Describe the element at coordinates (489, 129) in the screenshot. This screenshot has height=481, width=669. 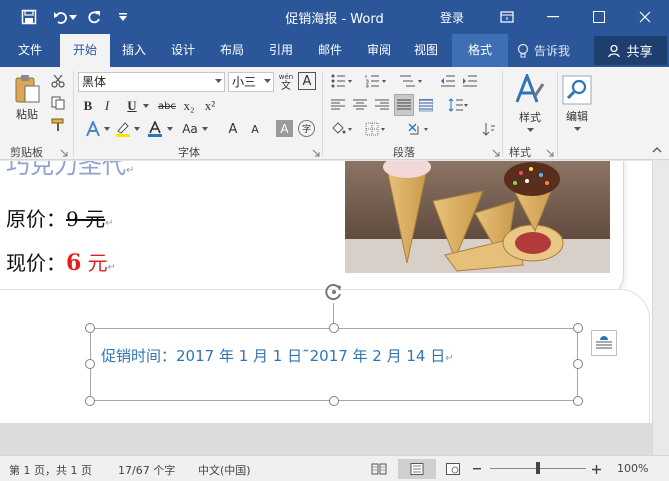
I see `sort-button` at that location.